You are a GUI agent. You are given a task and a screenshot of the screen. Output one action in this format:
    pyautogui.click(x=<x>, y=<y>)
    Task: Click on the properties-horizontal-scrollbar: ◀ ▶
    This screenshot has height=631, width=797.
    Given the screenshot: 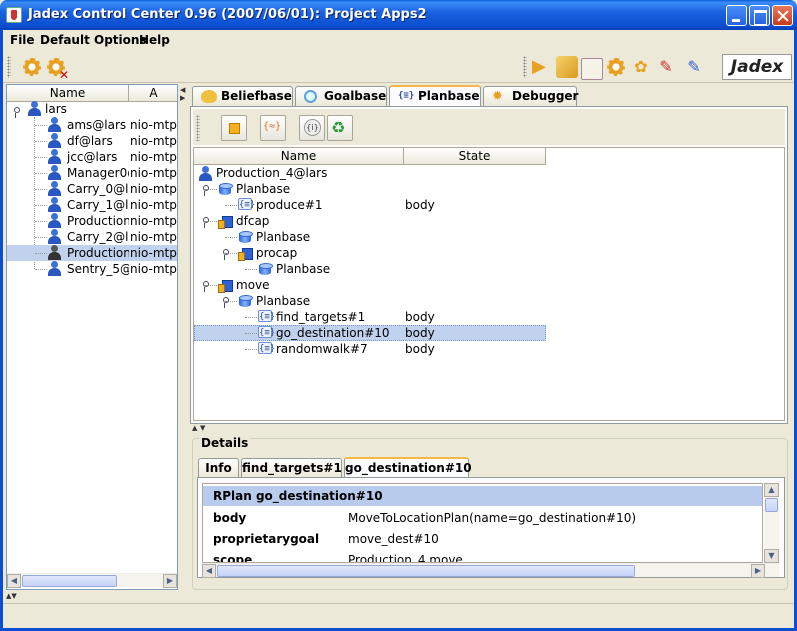 What is the action you would take?
    pyautogui.click(x=490, y=570)
    